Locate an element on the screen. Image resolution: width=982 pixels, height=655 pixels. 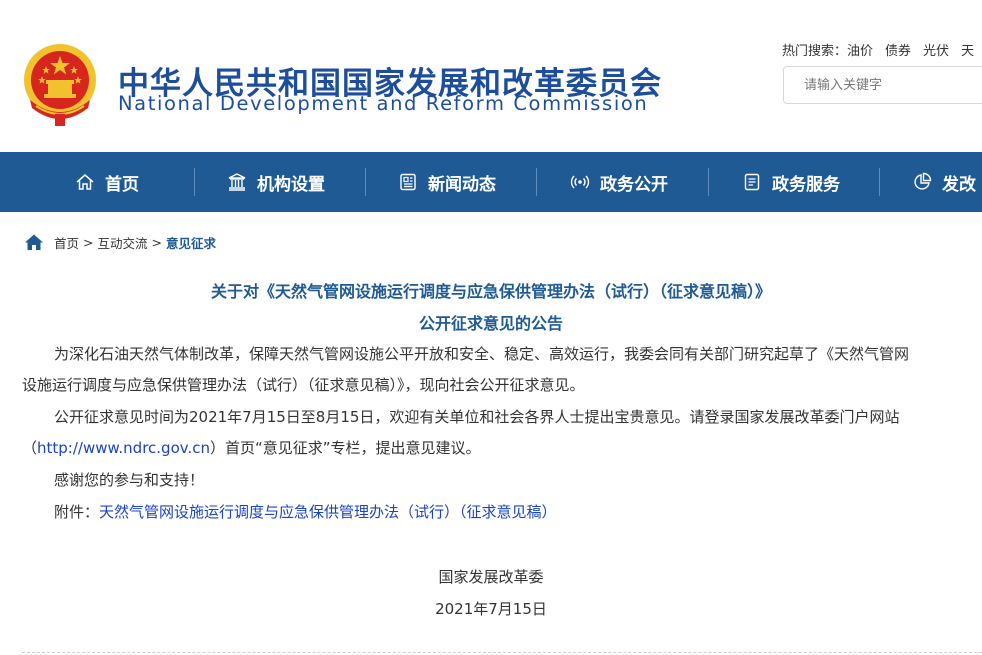
document-icon is located at coordinates (752, 182).